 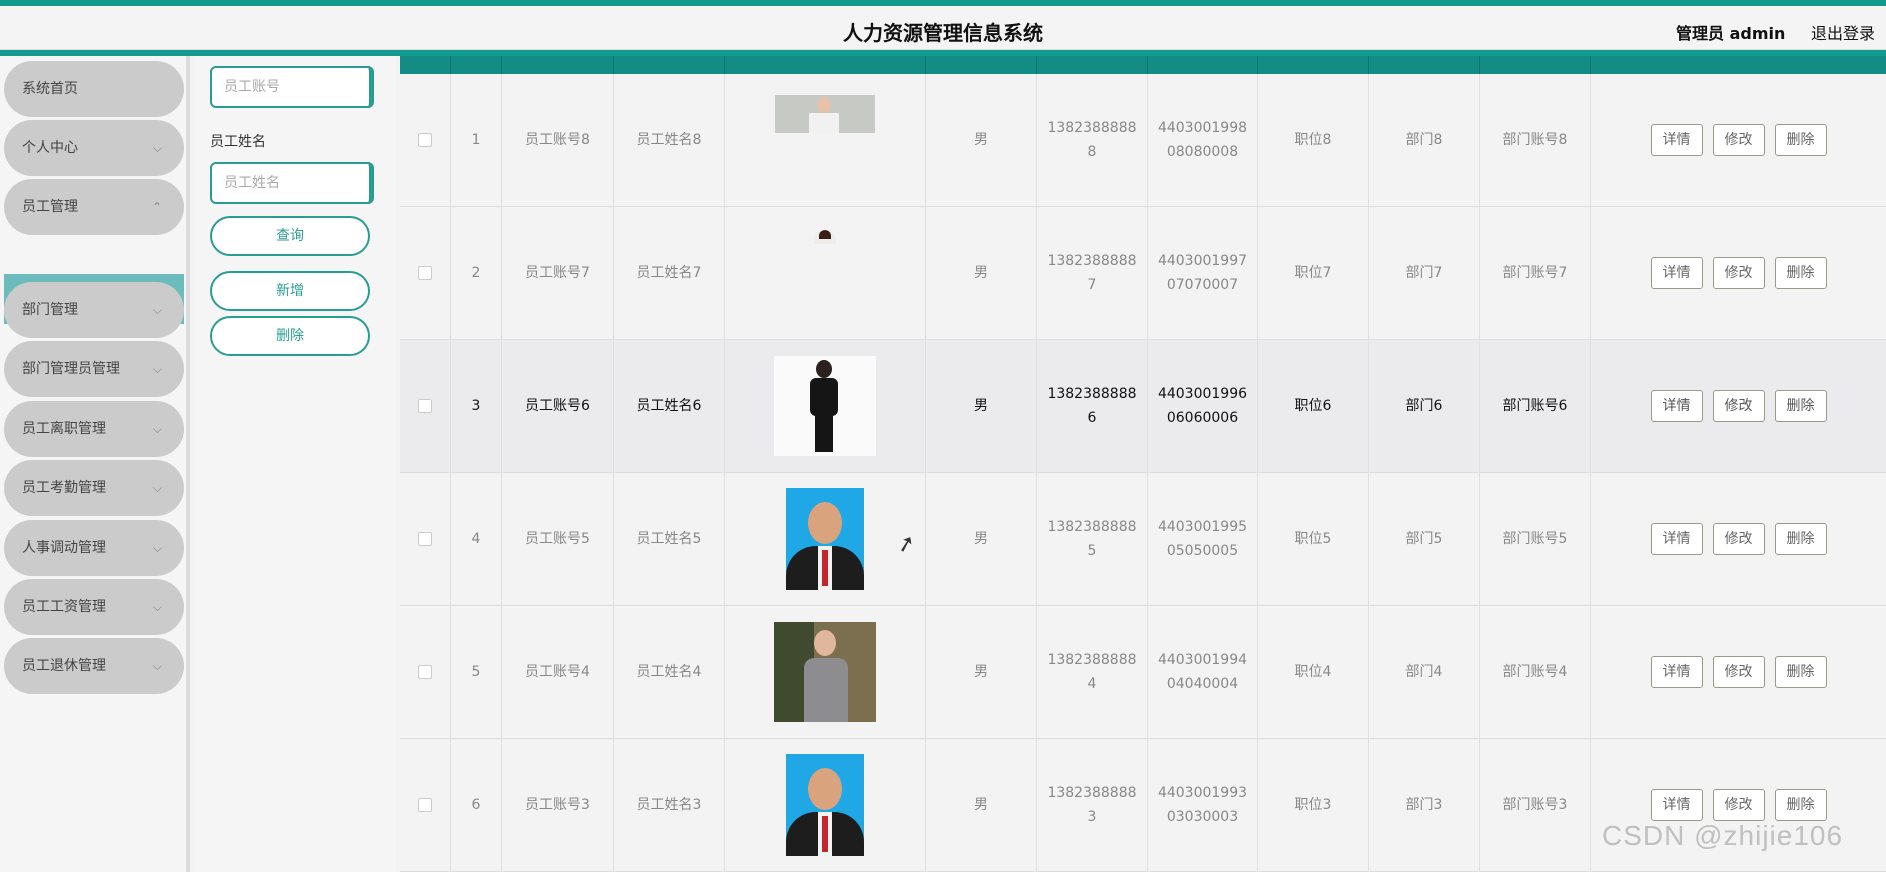 What do you see at coordinates (1424, 140) in the screenshot?
I see `department: 部门8` at bounding box center [1424, 140].